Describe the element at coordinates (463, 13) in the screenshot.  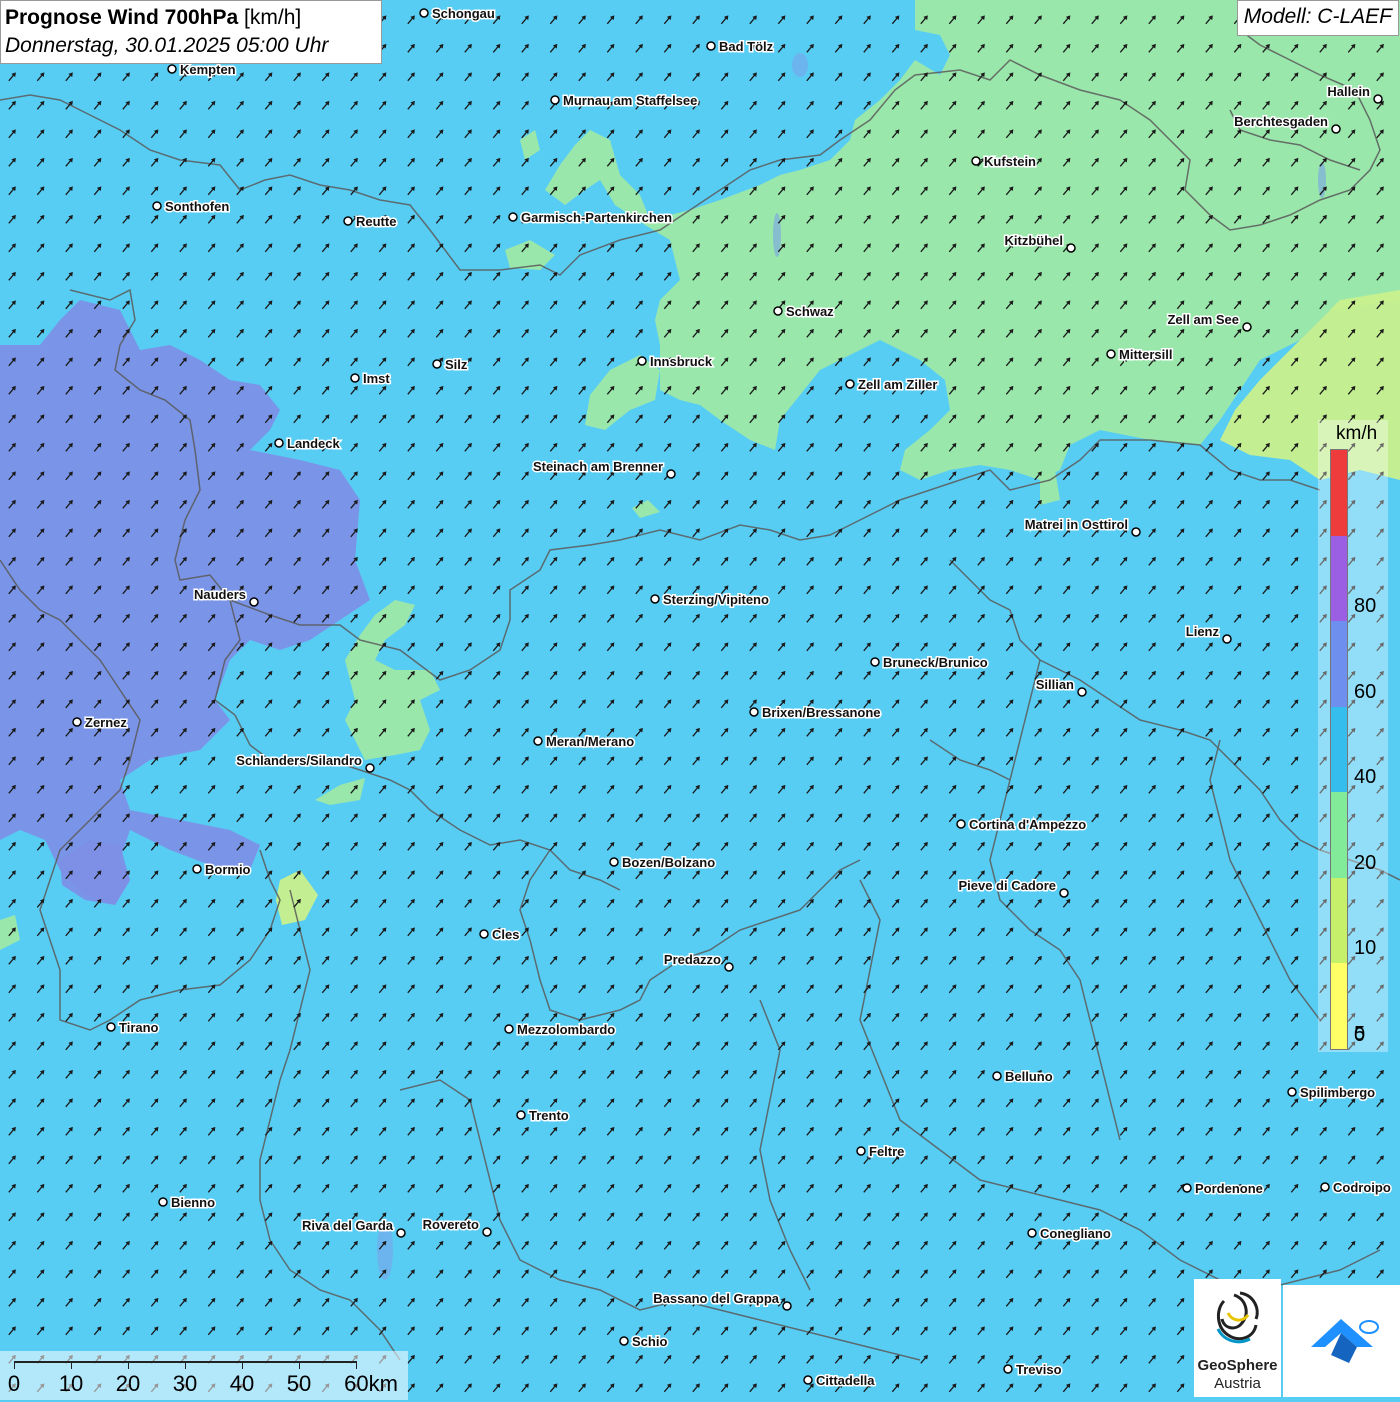
I see `city-label: Schongau` at that location.